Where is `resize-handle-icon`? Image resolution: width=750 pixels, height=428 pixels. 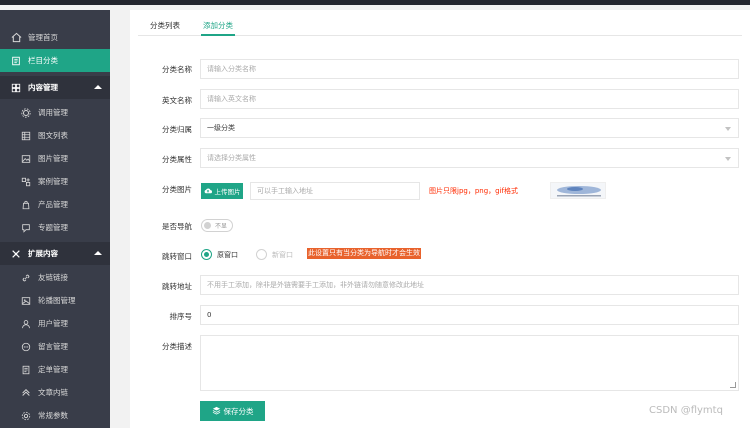 resize-handle-icon is located at coordinates (733, 385).